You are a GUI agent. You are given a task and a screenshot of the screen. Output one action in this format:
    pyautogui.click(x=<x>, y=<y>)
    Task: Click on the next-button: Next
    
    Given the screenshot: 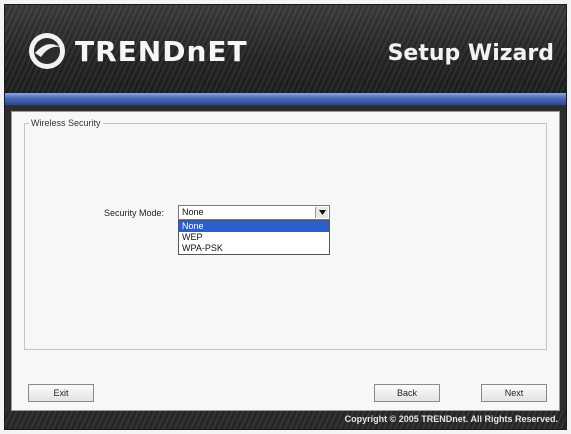 What is the action you would take?
    pyautogui.click(x=514, y=393)
    